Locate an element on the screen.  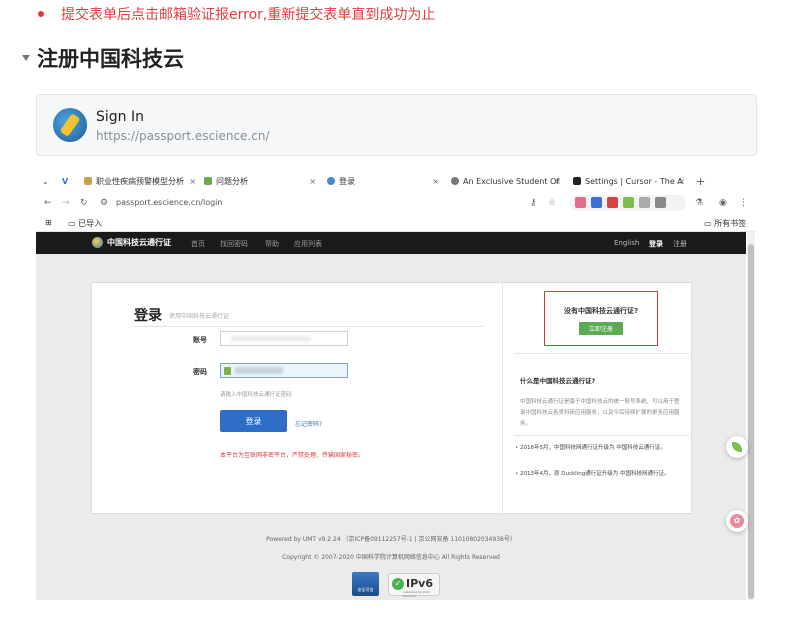
site-logo-icon is located at coordinates (70, 125).